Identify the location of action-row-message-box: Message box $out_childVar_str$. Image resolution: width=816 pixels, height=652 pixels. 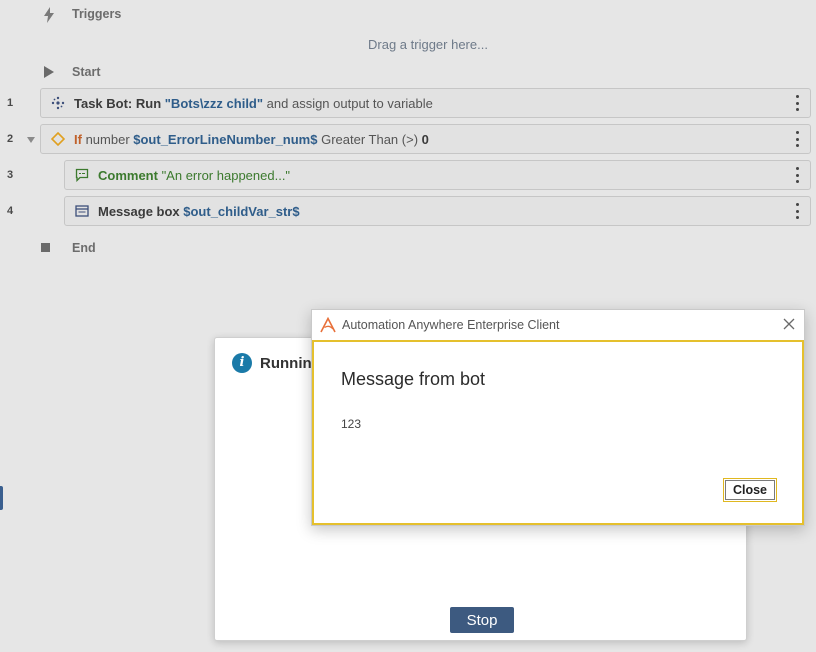
(437, 211).